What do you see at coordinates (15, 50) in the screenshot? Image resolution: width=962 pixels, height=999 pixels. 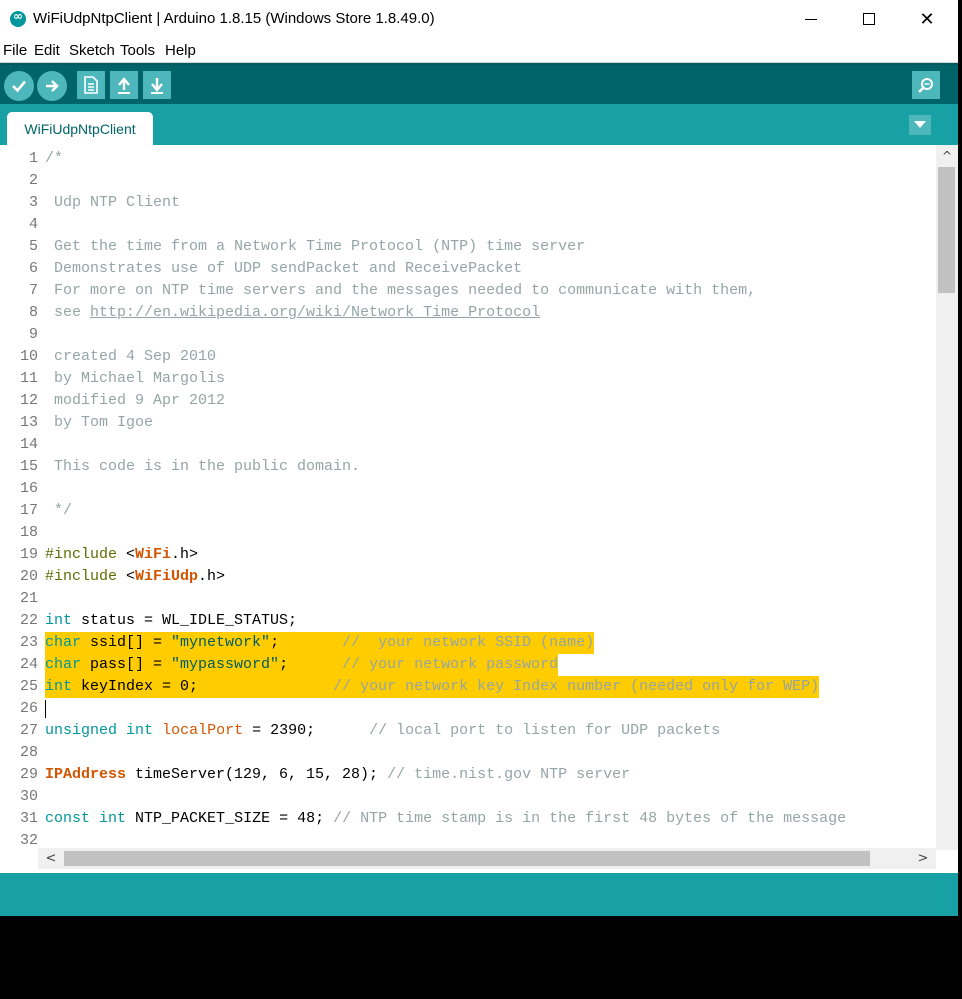 I see `menu-file: File` at bounding box center [15, 50].